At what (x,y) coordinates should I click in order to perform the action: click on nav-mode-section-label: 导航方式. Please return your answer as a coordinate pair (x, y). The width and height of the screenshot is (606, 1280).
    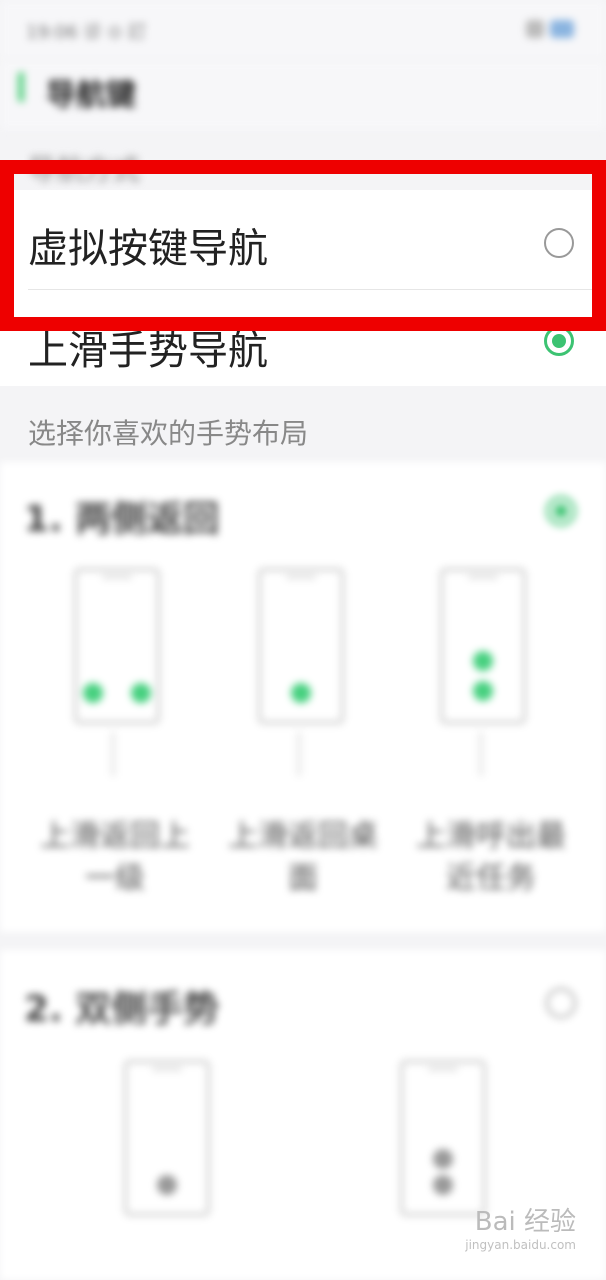
    Looking at the image, I should click on (84, 169).